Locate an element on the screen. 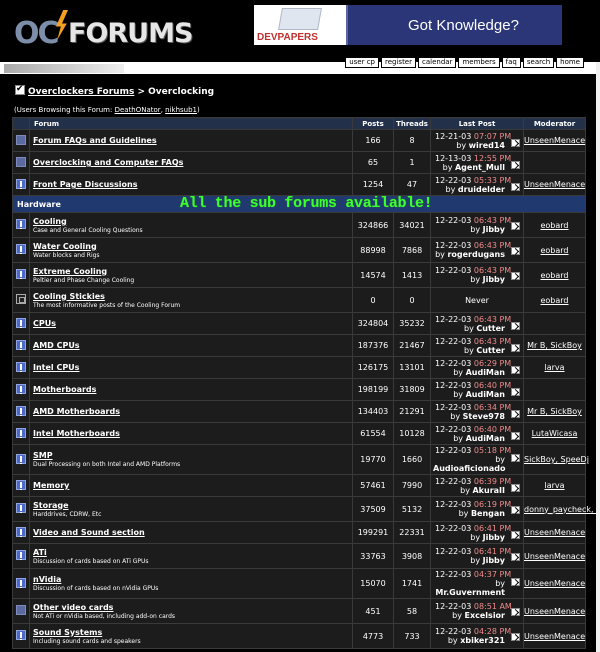 This screenshot has height=652, width=600. last-post-author-link: rogerdugans is located at coordinates (476, 254).